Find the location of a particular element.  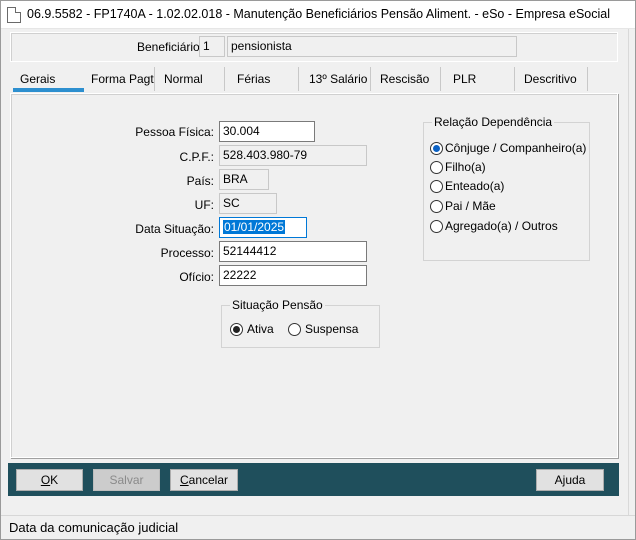

cpf-label: C.P.F.: is located at coordinates (196, 157).